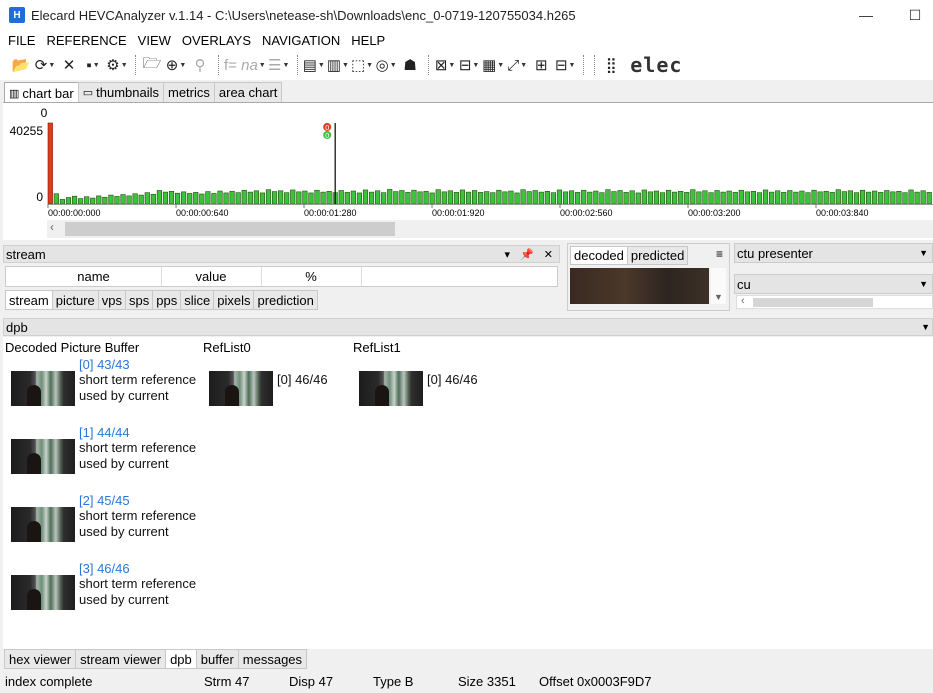  What do you see at coordinates (189, 92) in the screenshot?
I see `tab-metrics: metrics` at bounding box center [189, 92].